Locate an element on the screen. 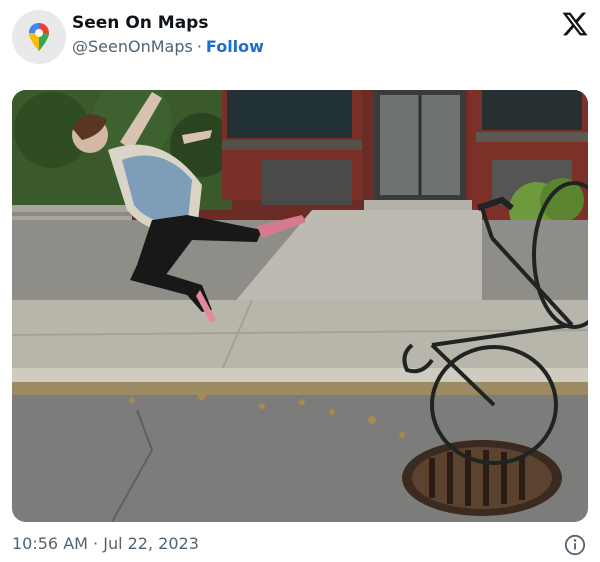  handle-row: @SeenOnMaps · Follow is located at coordinates (168, 46).